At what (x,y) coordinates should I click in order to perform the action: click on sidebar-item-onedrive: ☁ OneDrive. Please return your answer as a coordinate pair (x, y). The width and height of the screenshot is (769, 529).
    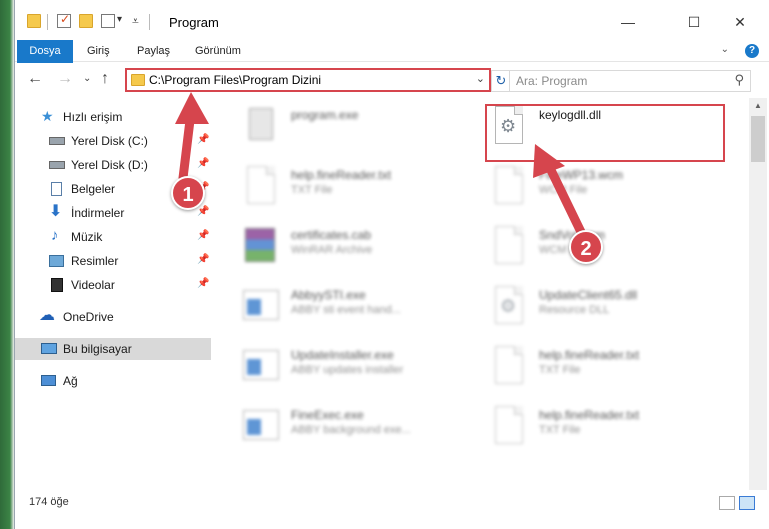
    Looking at the image, I should click on (113, 317).